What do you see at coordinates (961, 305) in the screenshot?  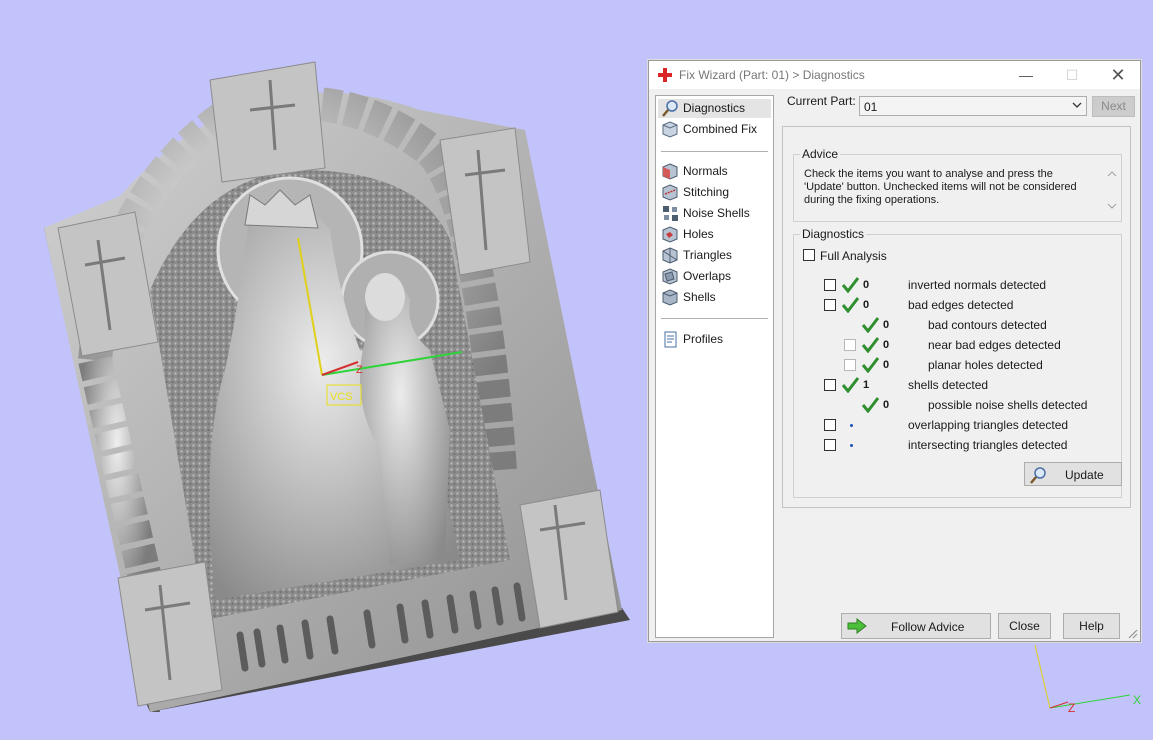 I see `row-label: bad edges detected` at bounding box center [961, 305].